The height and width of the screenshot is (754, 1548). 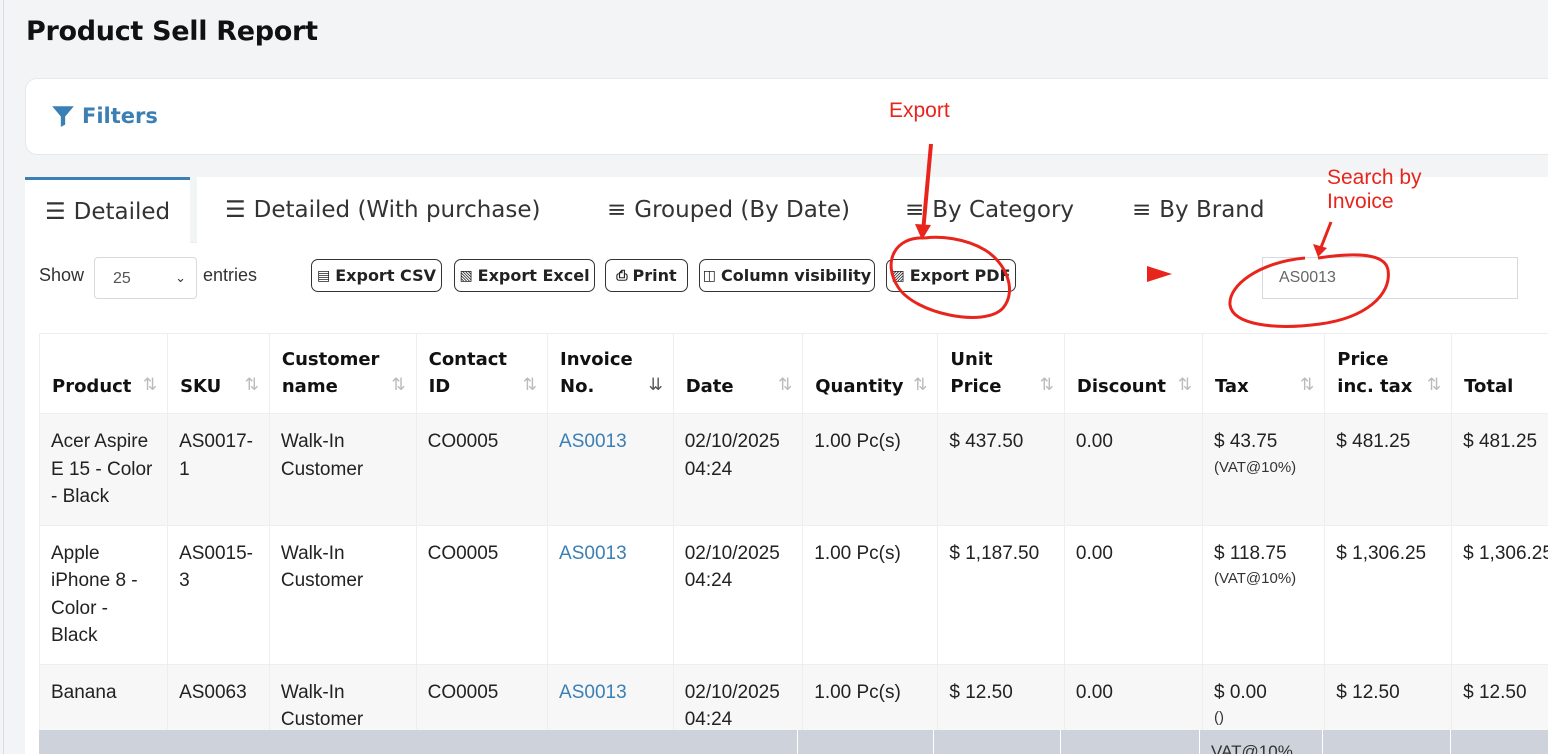 What do you see at coordinates (342, 373) in the screenshot?
I see `column-header-customer-name: Customer name ⇅` at bounding box center [342, 373].